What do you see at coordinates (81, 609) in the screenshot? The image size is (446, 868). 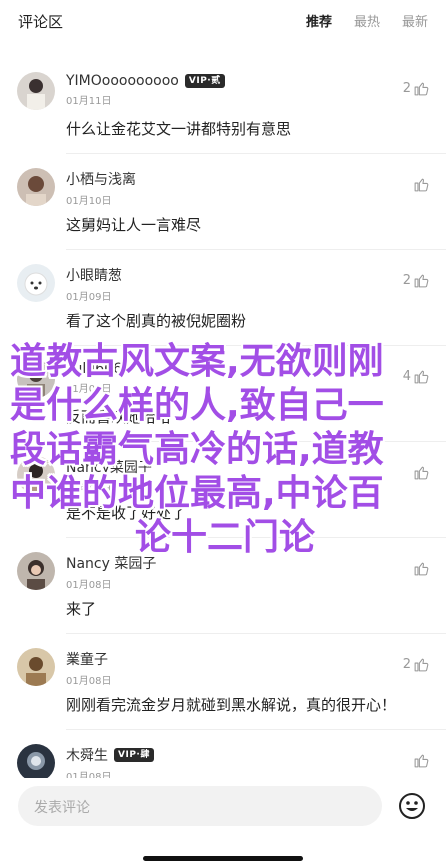 I see `comment-text: 来了` at bounding box center [81, 609].